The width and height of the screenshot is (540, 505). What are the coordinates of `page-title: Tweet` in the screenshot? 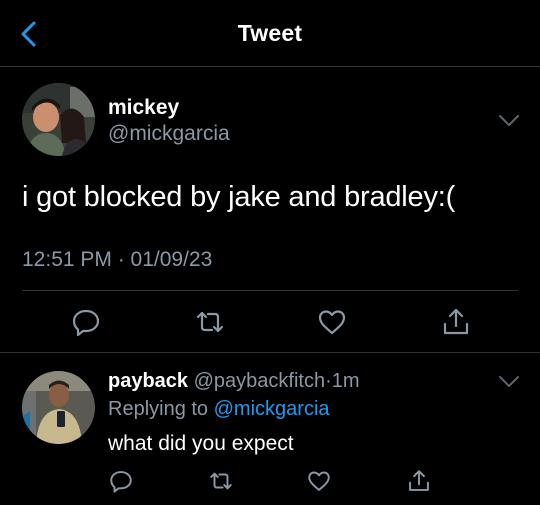 It's located at (270, 33).